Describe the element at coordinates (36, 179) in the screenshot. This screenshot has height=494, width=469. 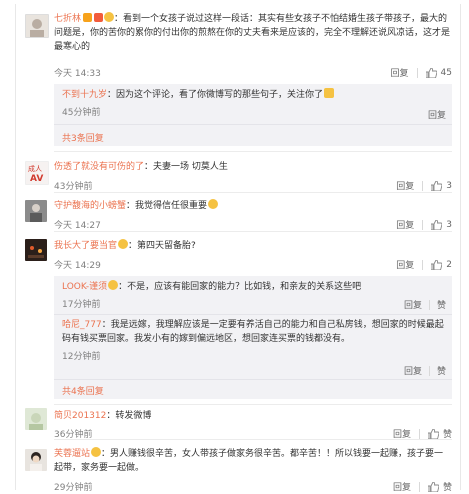
I see `svg-text: AV` at that location.